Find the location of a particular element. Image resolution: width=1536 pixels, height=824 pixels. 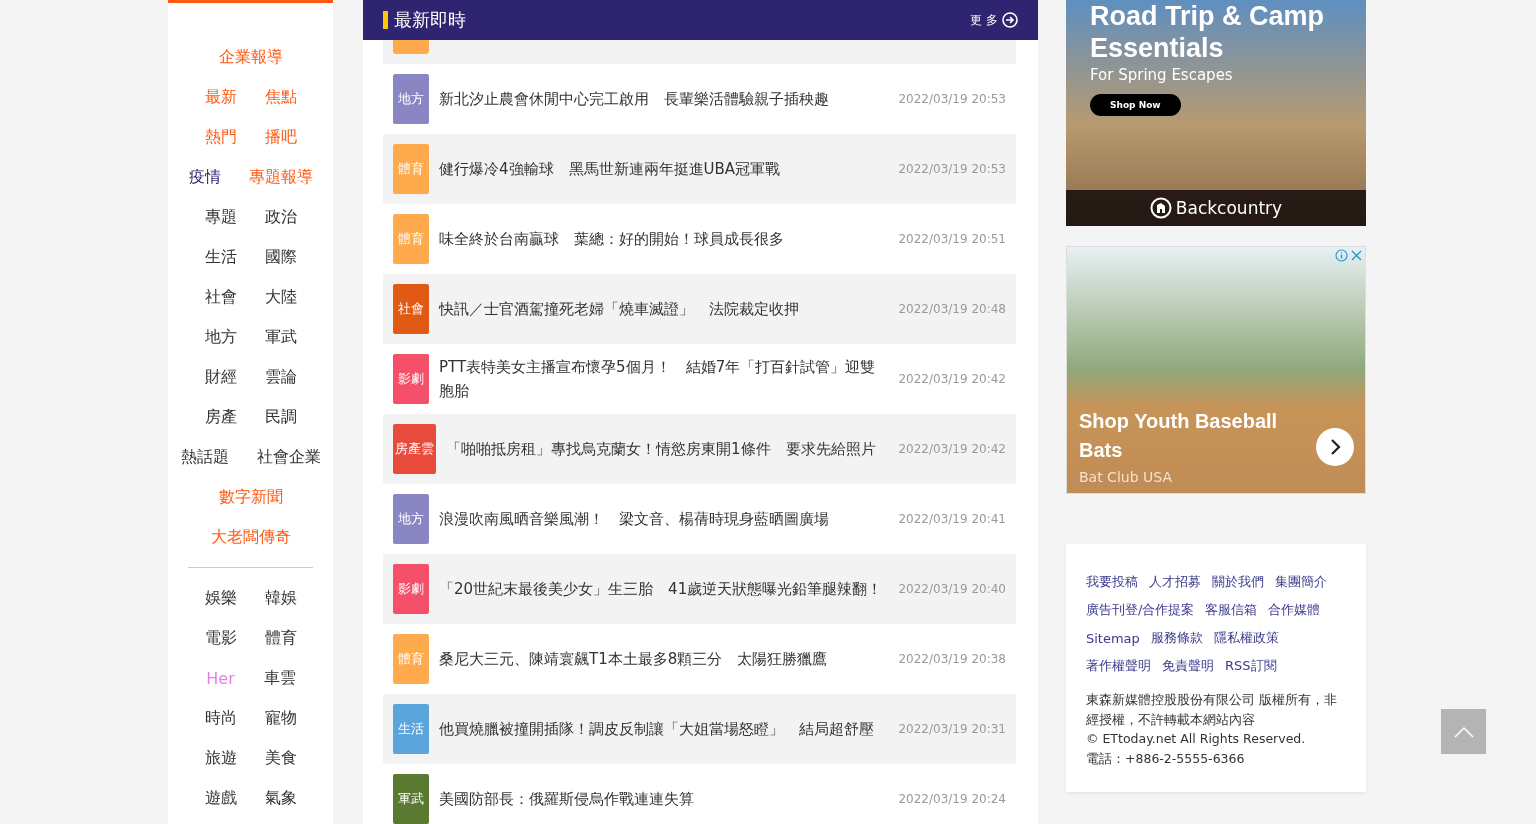

category-link: 熱話題 is located at coordinates (204, 457).